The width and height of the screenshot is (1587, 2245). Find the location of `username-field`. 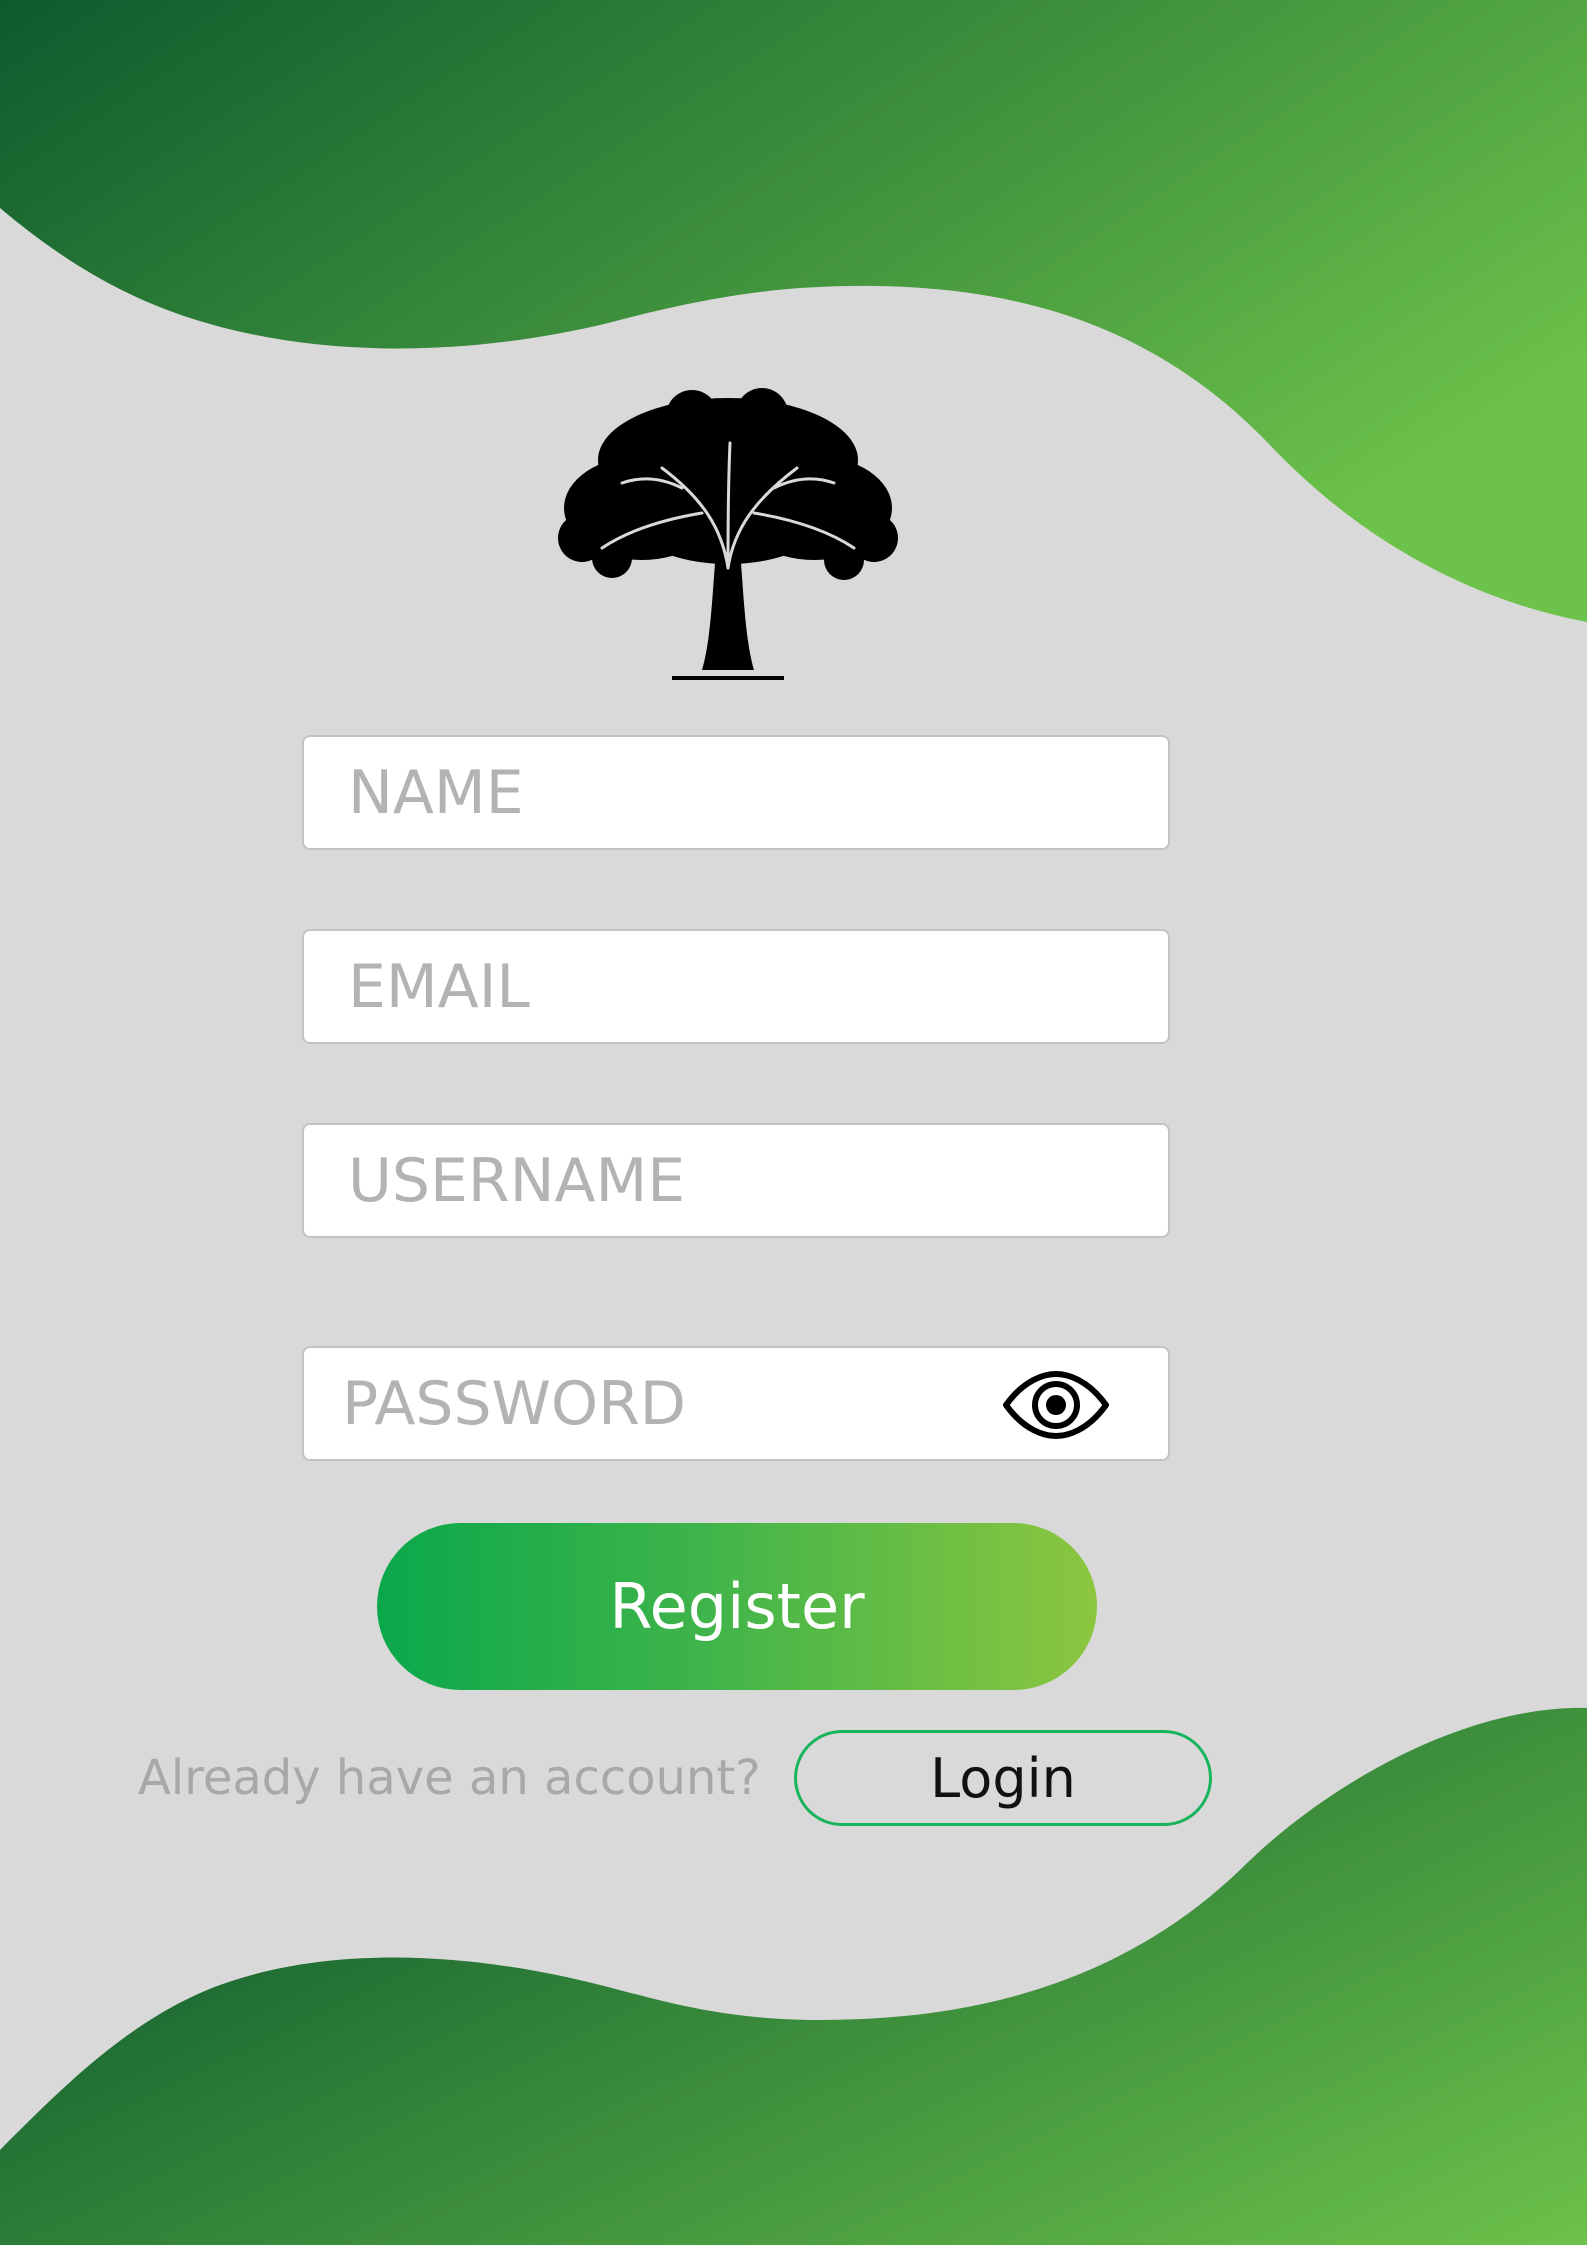

username-field is located at coordinates (736, 1180).